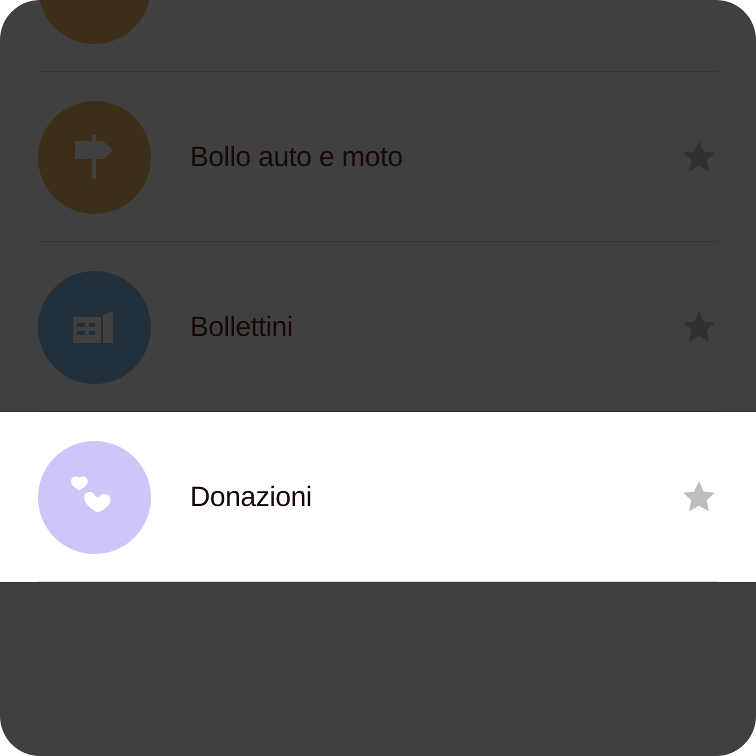 Image resolution: width=756 pixels, height=756 pixels. Describe the element at coordinates (251, 497) in the screenshot. I see `row-label: Donazioni` at that location.